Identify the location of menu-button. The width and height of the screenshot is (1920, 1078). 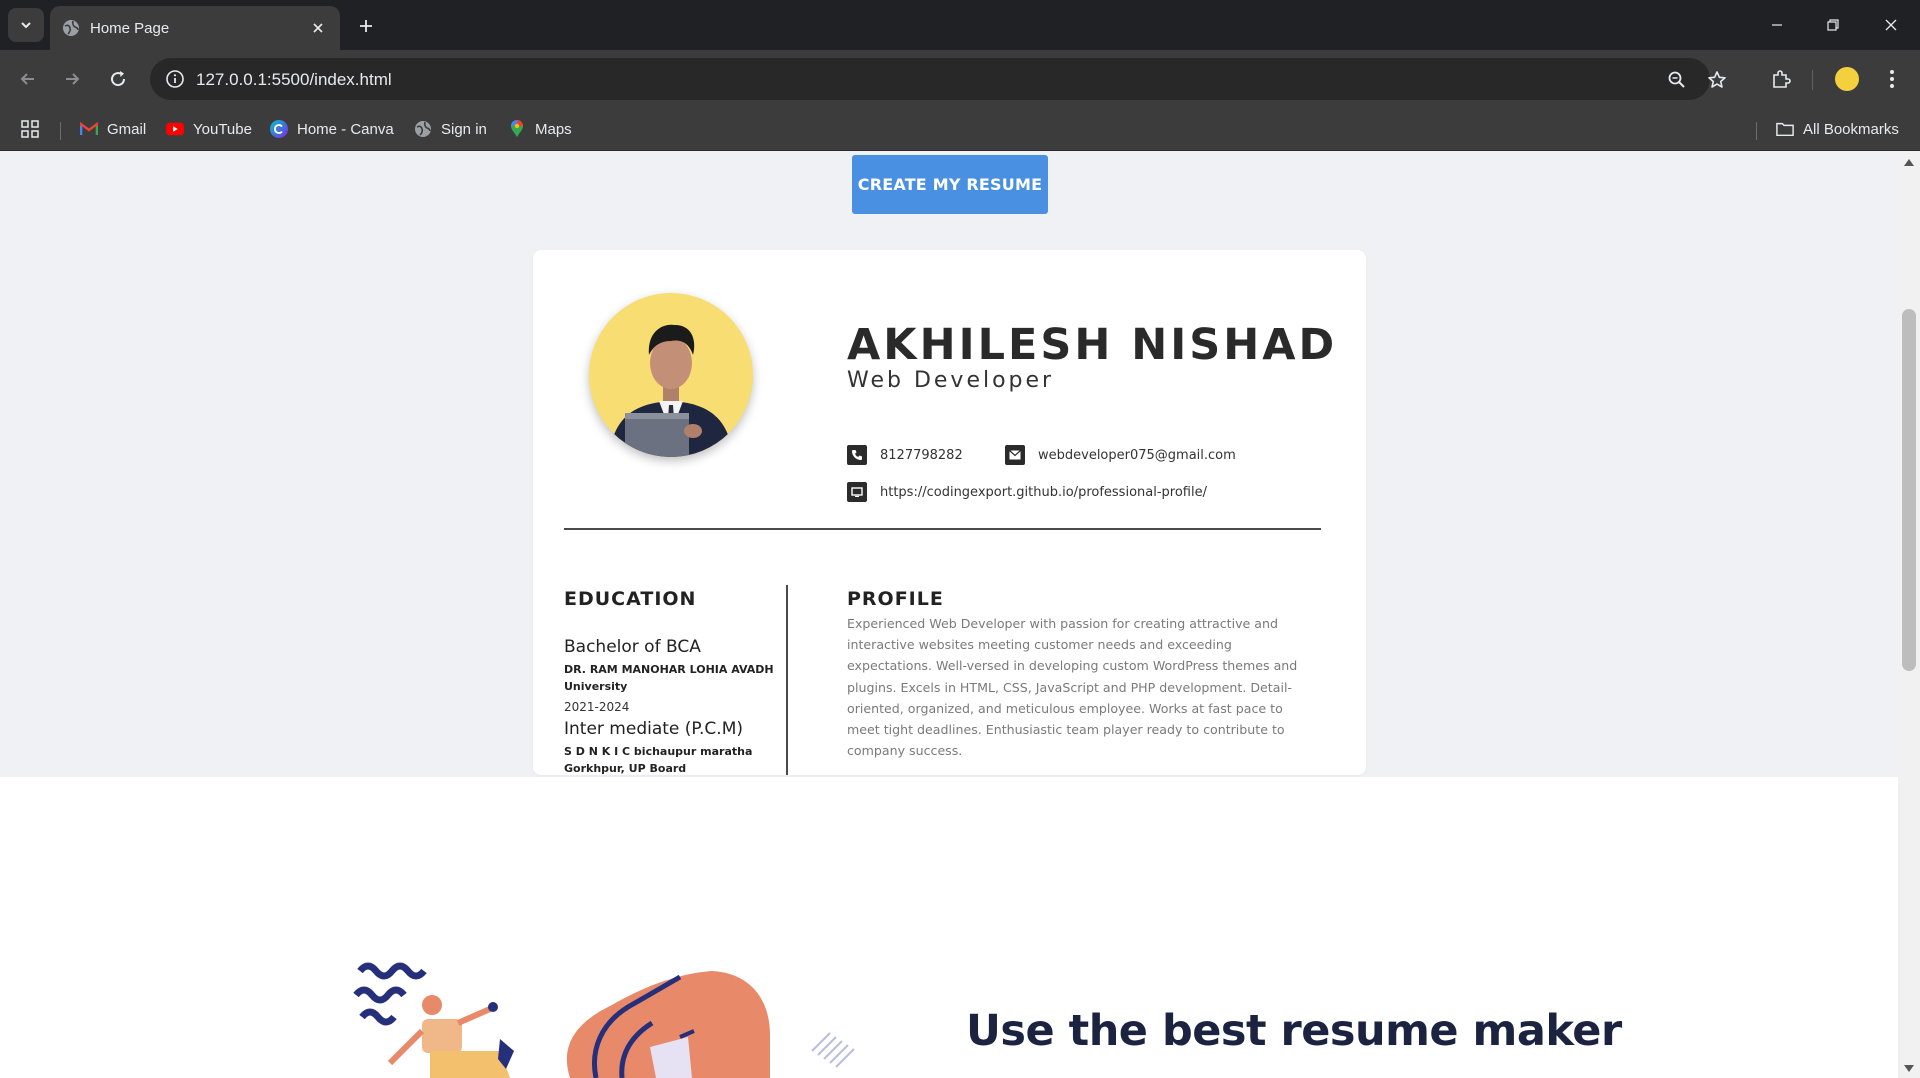
(1892, 79).